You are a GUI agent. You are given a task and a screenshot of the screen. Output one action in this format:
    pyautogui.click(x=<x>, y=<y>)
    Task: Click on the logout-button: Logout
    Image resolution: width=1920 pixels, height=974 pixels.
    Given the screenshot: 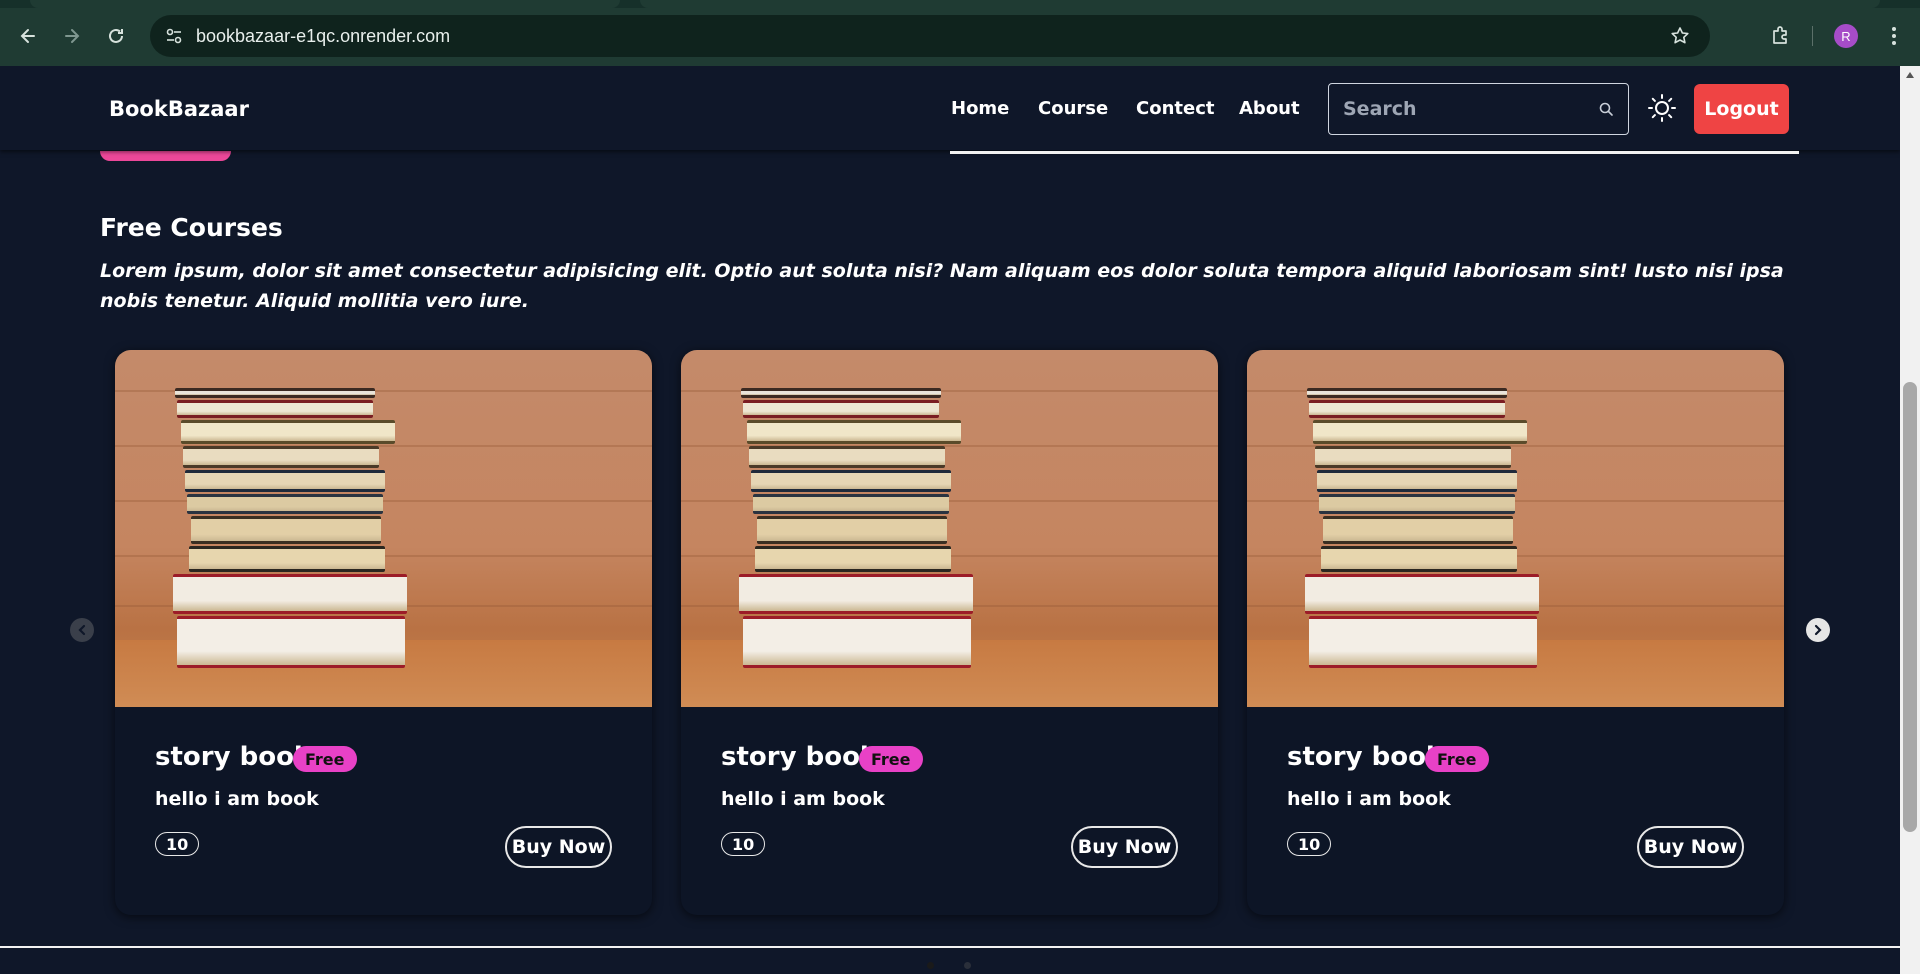 What is the action you would take?
    pyautogui.click(x=1741, y=109)
    